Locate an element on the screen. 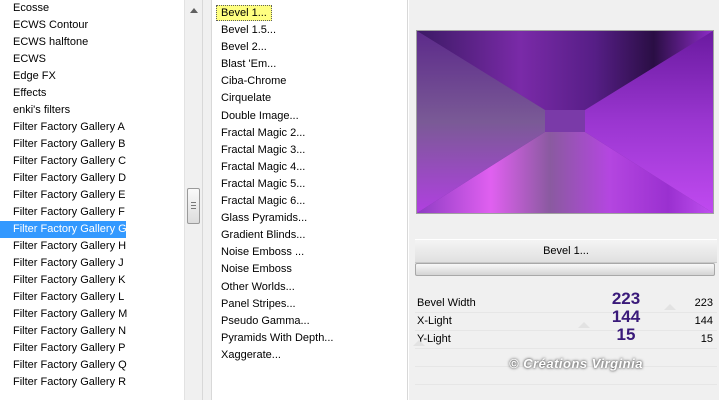 The image size is (719, 400). category-item: Filter Factory Gallery P is located at coordinates (92, 348).